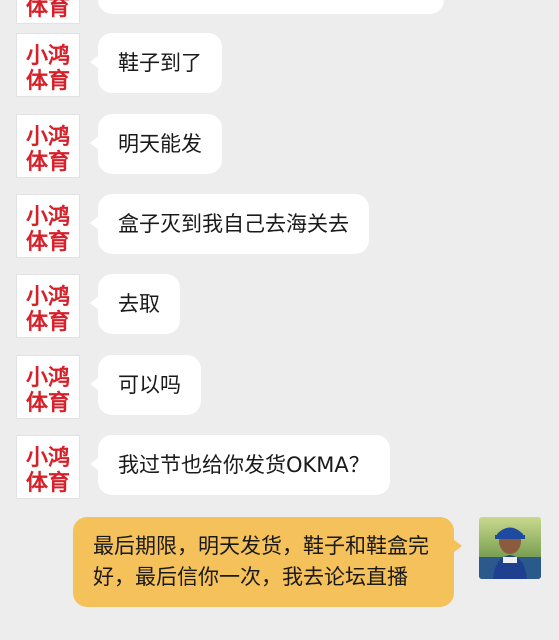 The width and height of the screenshot is (559, 640). I want to click on message-bubble-outgoing: 最后期限，明天发货，鞋子和鞋盒完好，最后信你一次，我去论坛直播, so click(267, 562).